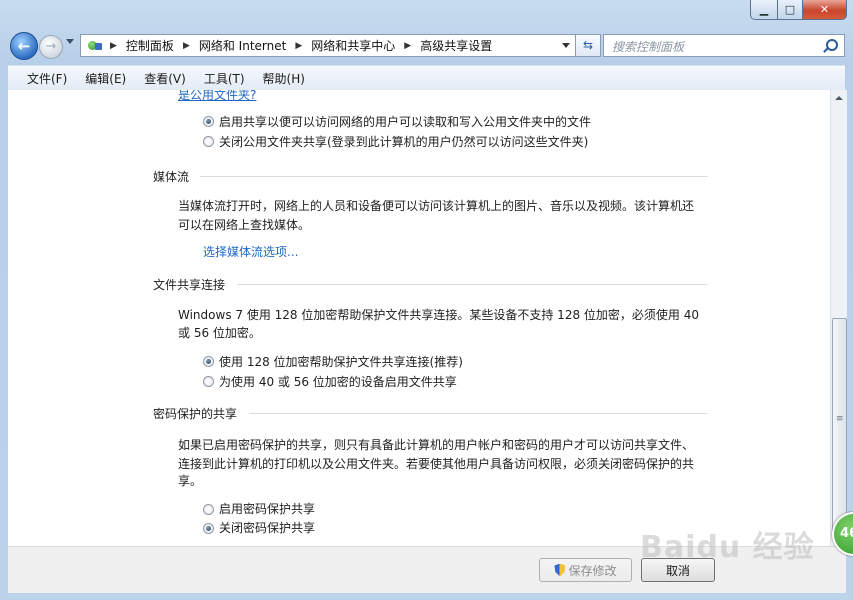  I want to click on scroll-thumb, so click(839, 426).